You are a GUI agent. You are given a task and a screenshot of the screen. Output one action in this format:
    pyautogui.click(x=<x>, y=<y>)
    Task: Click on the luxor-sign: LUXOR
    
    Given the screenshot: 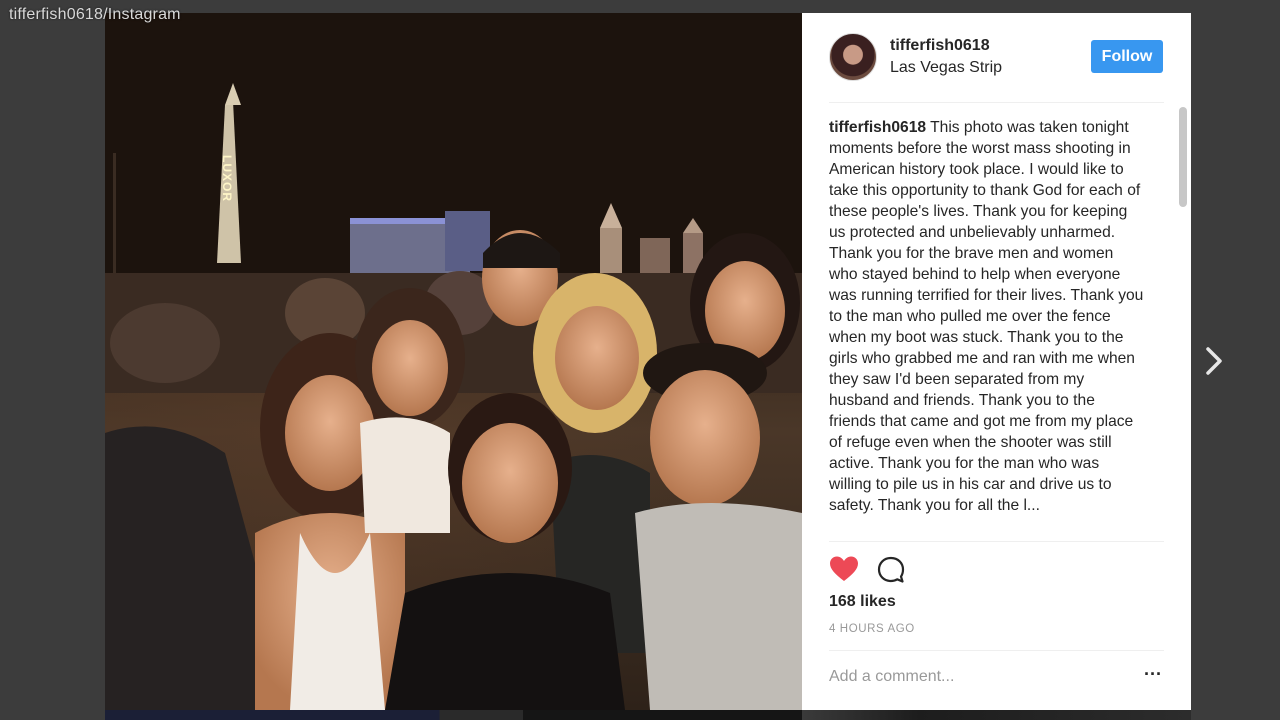 What is the action you would take?
    pyautogui.click(x=227, y=178)
    